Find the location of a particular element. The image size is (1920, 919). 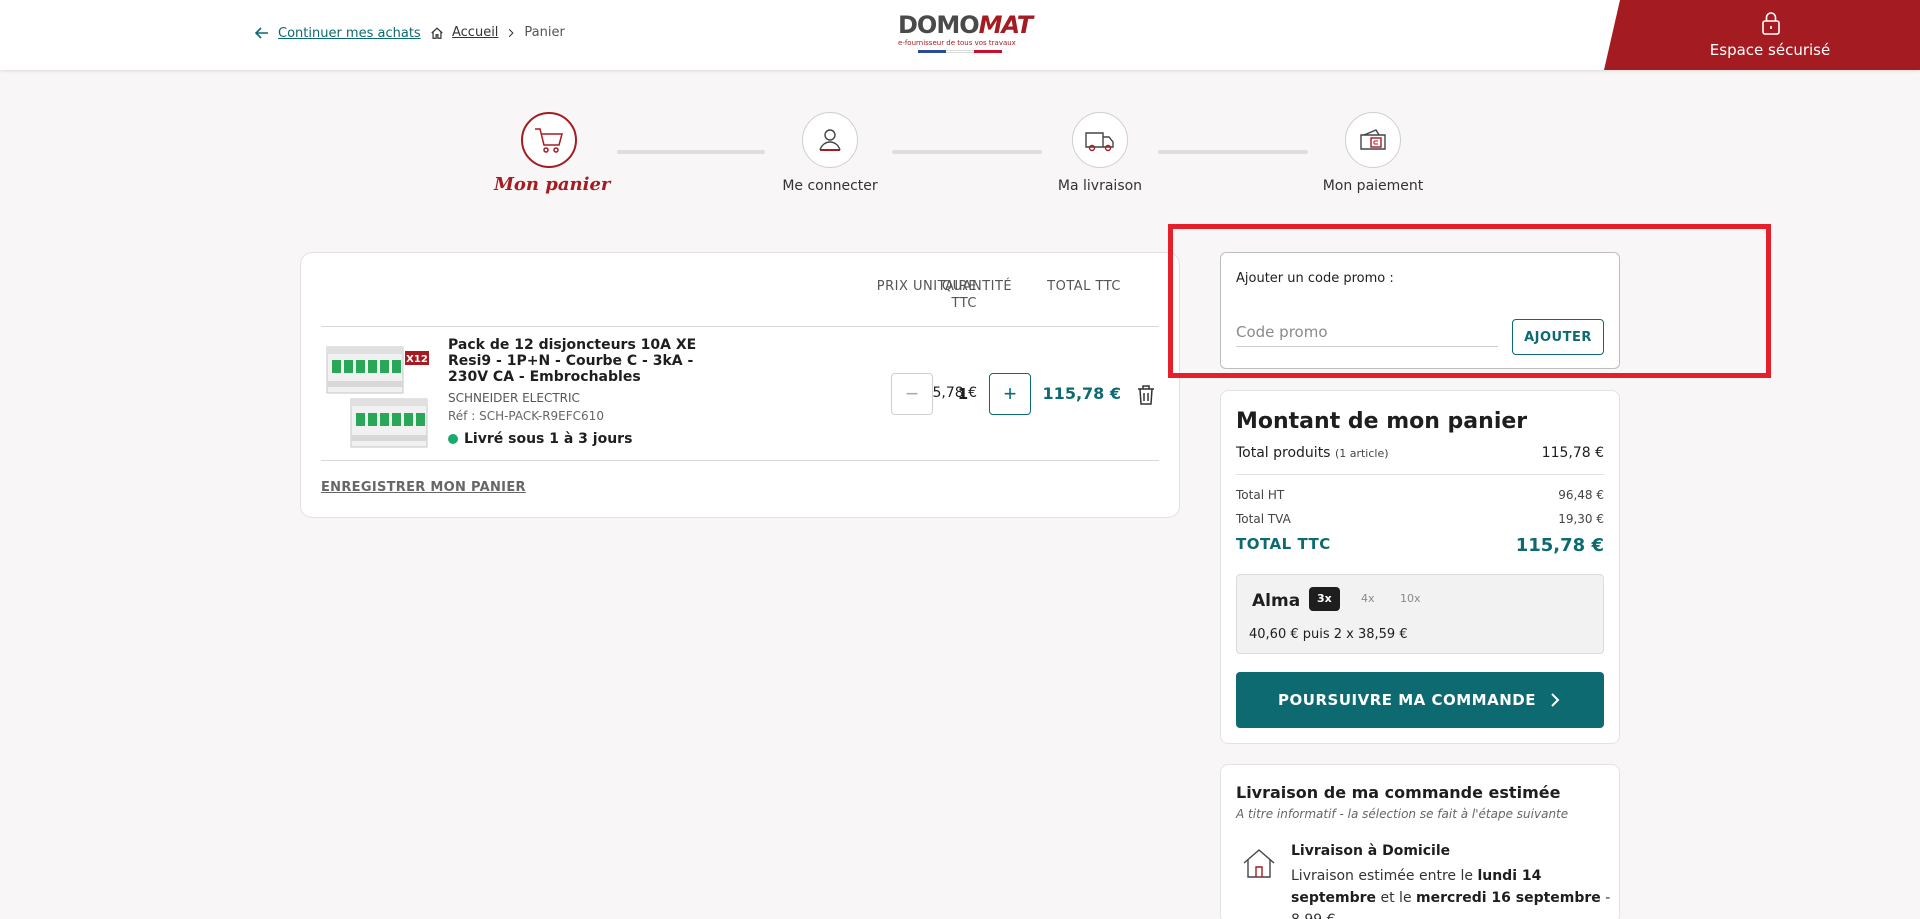

continue-order-button: POURSUIVRE MA COMMANDE is located at coordinates (1420, 700).